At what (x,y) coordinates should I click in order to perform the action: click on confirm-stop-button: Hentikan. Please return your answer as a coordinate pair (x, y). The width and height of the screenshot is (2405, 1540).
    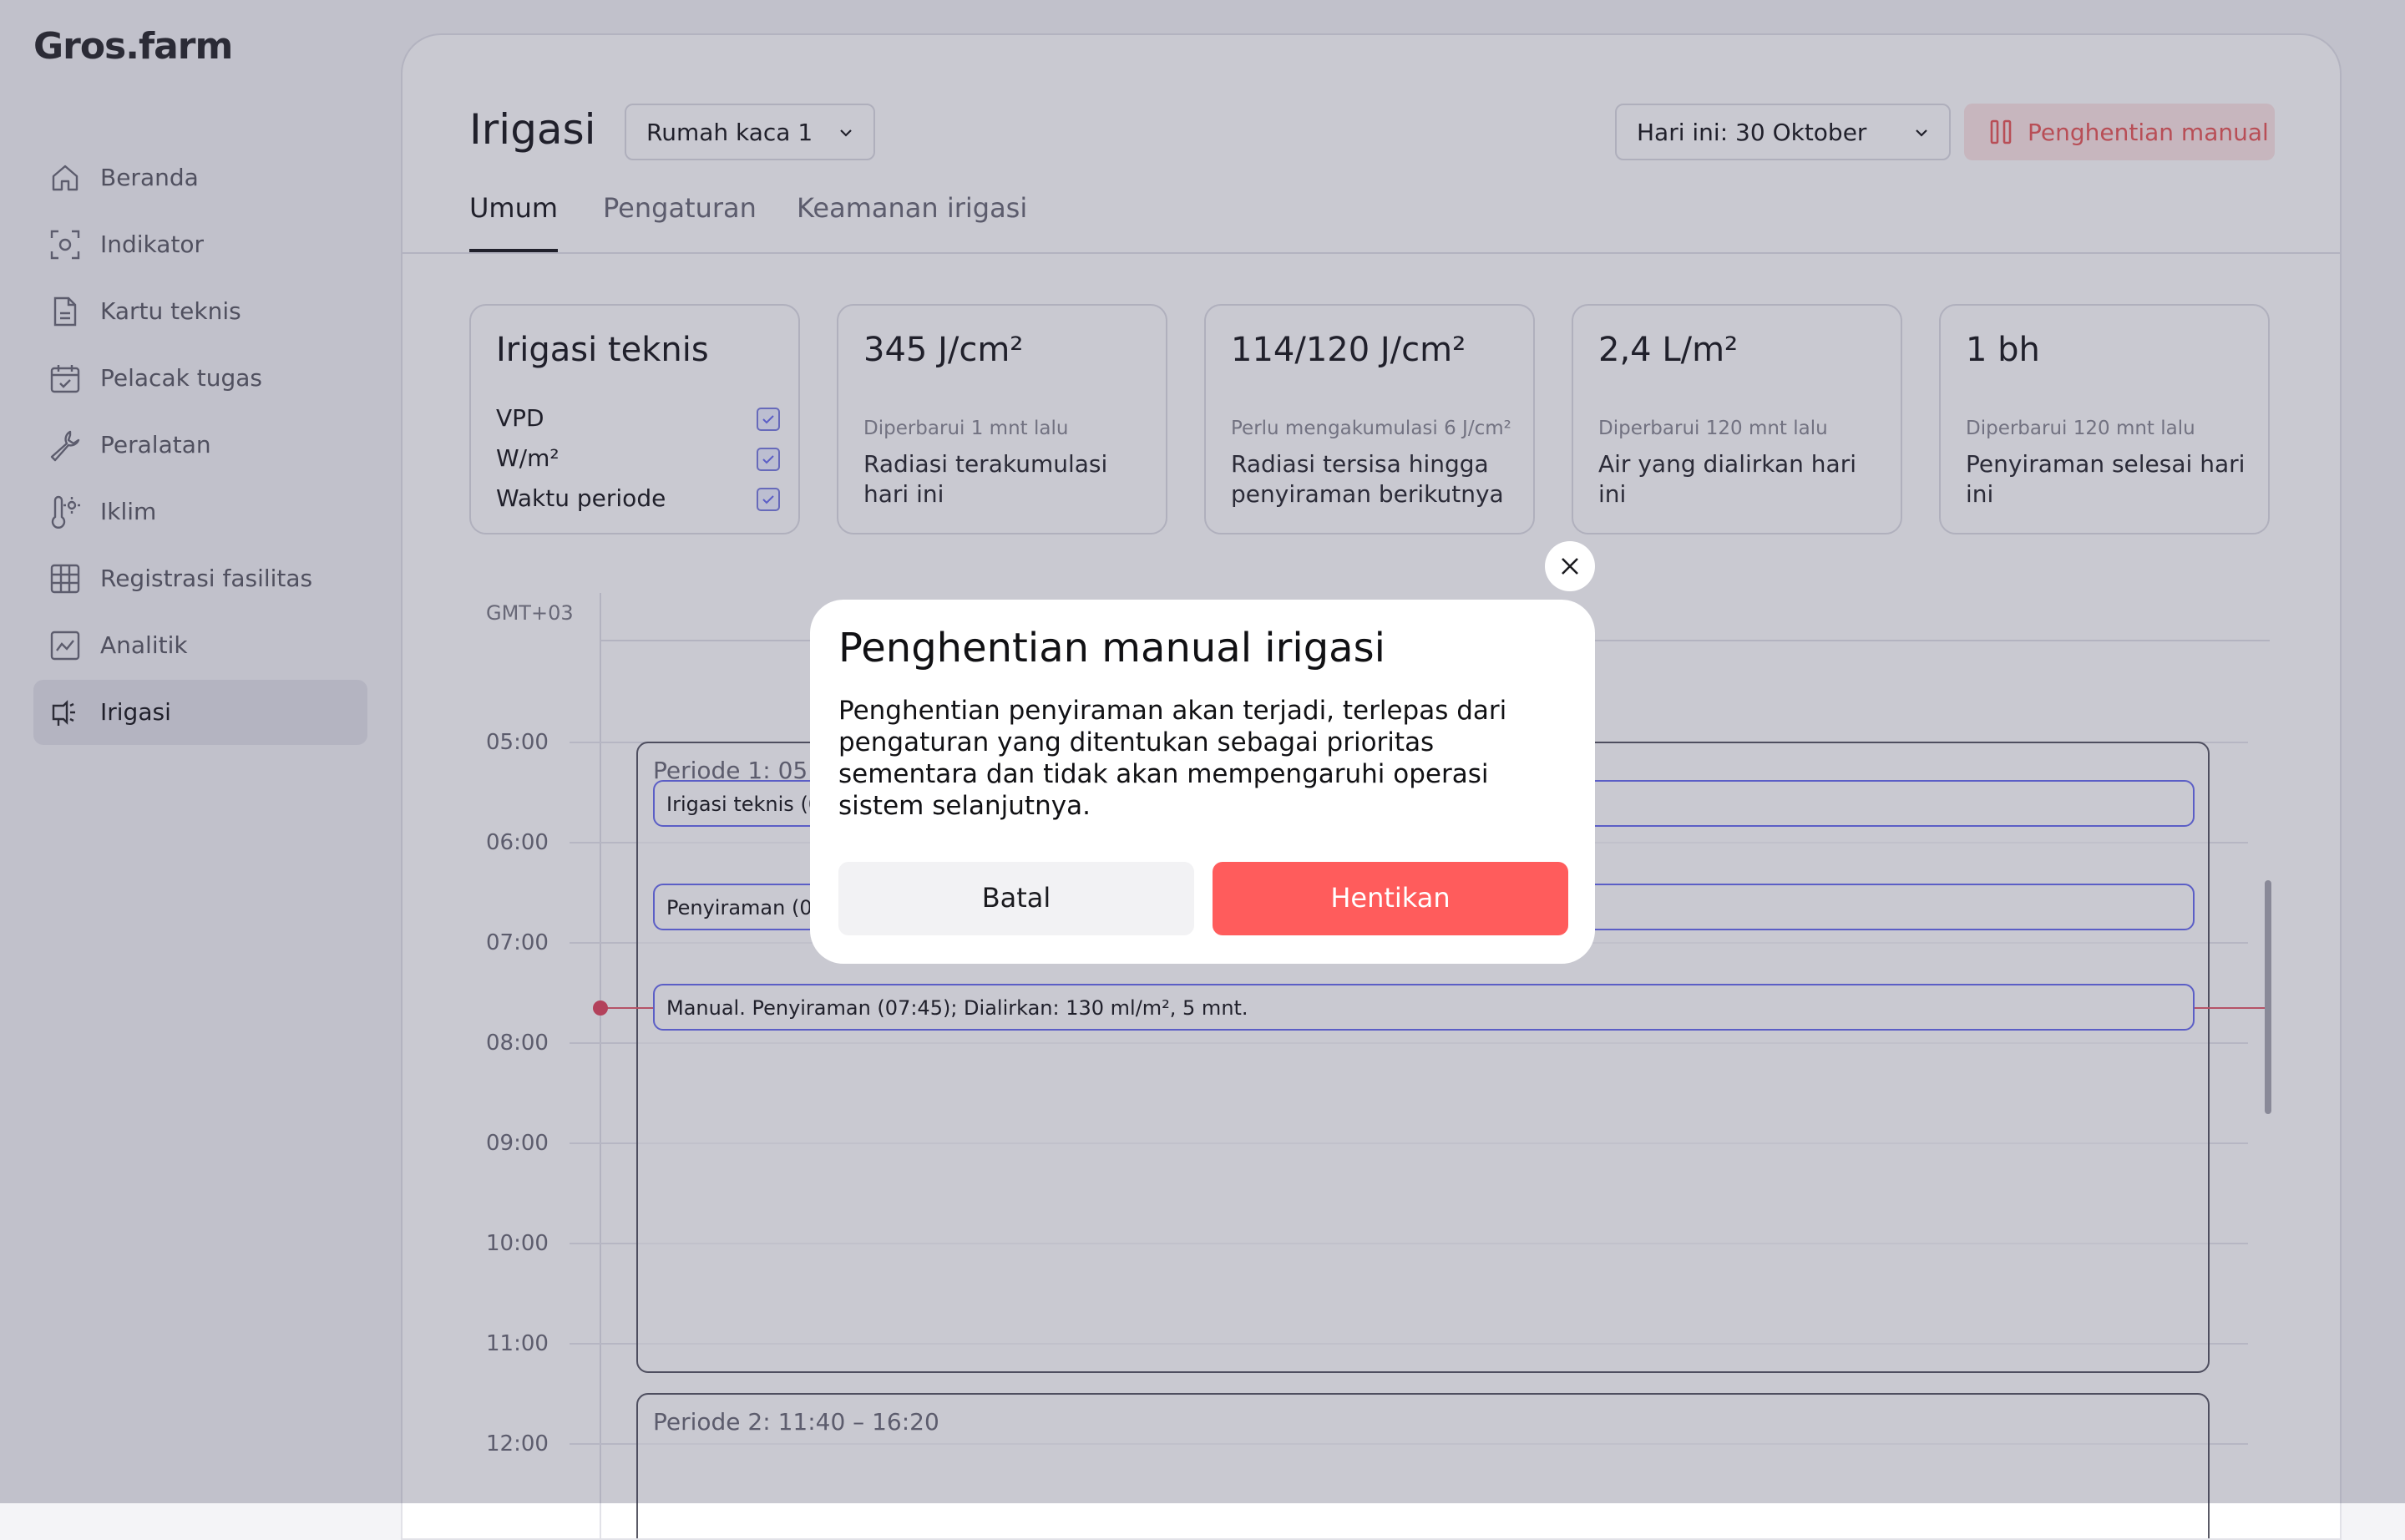
    Looking at the image, I should click on (1390, 899).